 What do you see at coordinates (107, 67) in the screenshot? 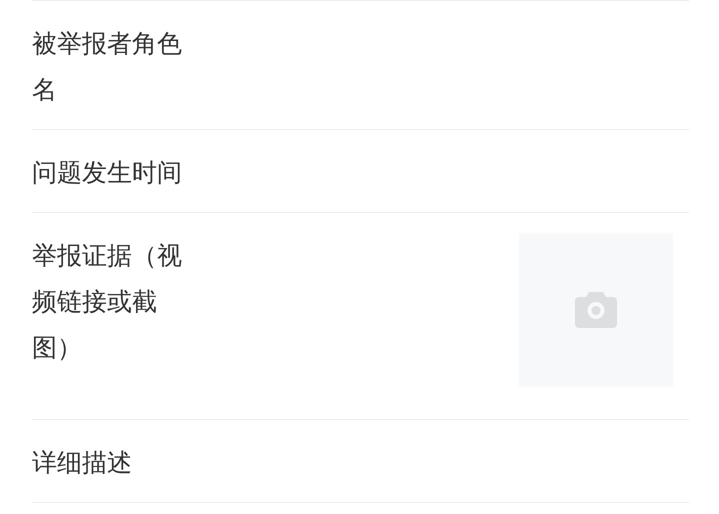
I see `field-label: 被举报者角色名` at bounding box center [107, 67].